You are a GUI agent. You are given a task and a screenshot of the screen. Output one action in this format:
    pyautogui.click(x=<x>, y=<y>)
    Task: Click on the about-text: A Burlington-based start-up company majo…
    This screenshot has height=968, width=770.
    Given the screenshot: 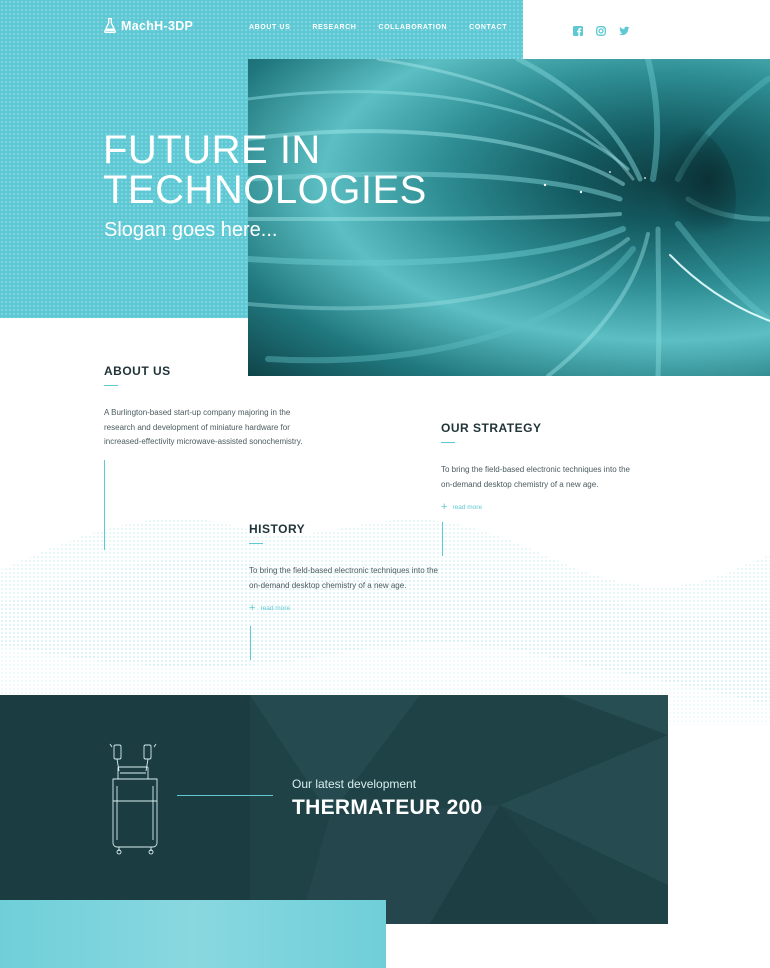 What is the action you would take?
    pyautogui.click(x=203, y=428)
    